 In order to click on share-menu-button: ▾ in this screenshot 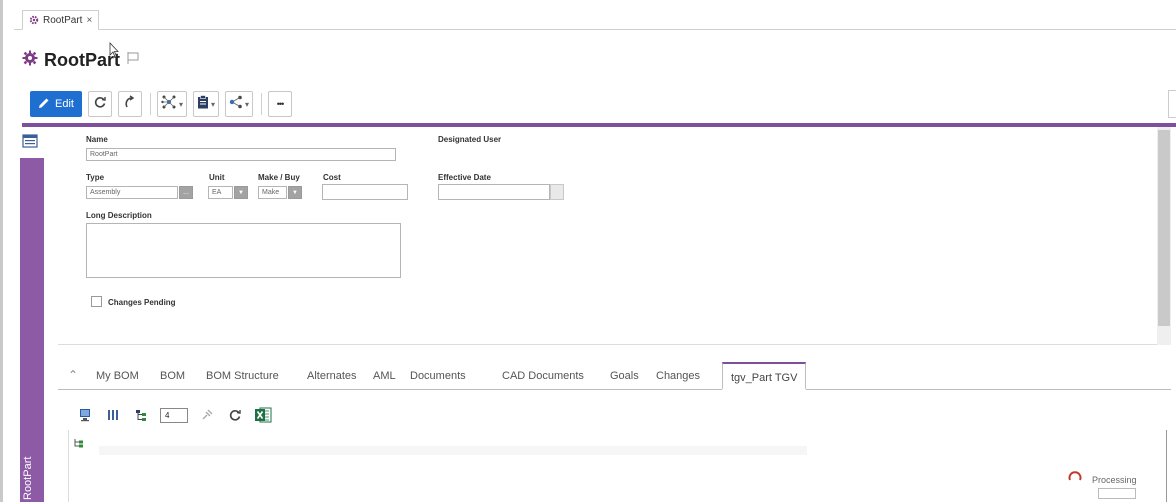, I will do `click(239, 104)`.